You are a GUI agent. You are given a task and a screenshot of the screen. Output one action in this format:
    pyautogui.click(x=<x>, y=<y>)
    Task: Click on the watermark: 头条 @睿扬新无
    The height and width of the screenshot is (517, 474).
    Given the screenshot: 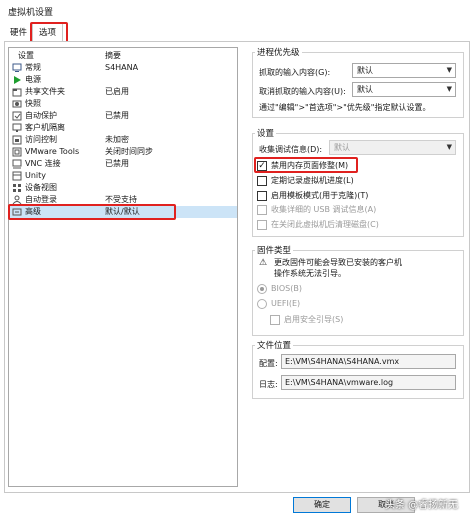 What is the action you would take?
    pyautogui.click(x=422, y=505)
    